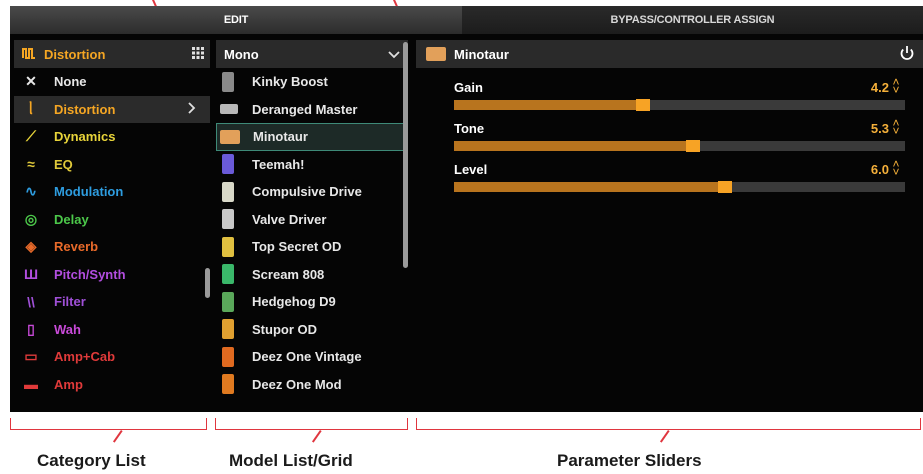 Image resolution: width=923 pixels, height=474 pixels. Describe the element at coordinates (312, 137) in the screenshot. I see `model-item-minotaur: Minotaur` at that location.